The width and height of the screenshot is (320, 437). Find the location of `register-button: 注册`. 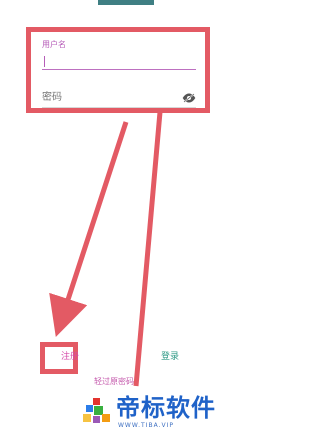

register-button: 注册 is located at coordinates (70, 357).